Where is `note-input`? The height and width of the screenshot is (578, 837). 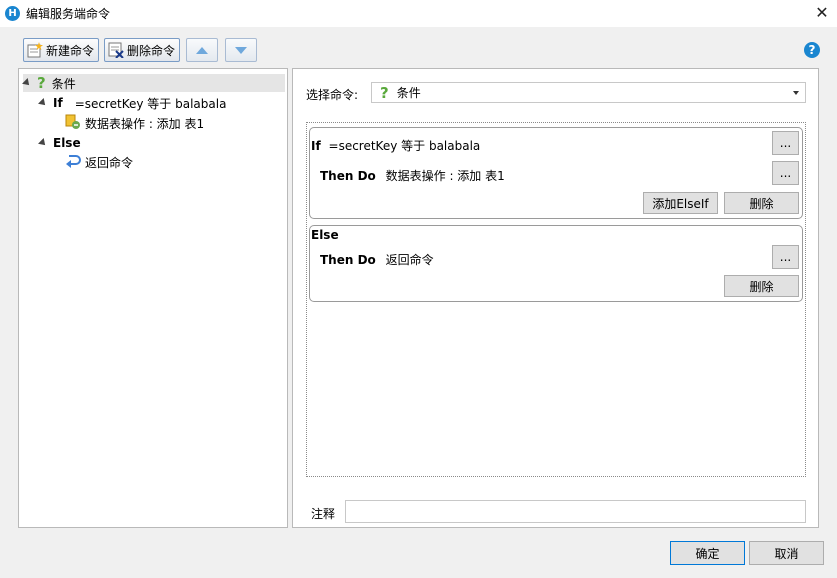
note-input is located at coordinates (575, 511).